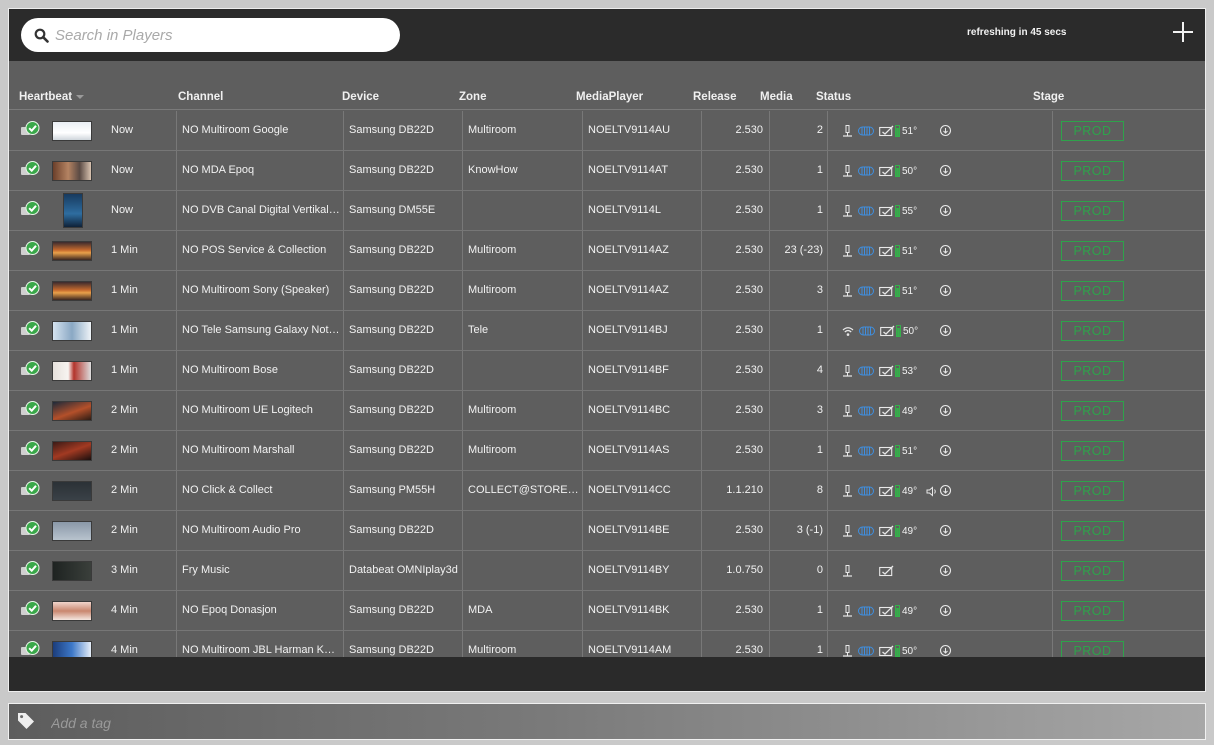  What do you see at coordinates (30, 368) in the screenshot?
I see `status-ok-icon` at bounding box center [30, 368].